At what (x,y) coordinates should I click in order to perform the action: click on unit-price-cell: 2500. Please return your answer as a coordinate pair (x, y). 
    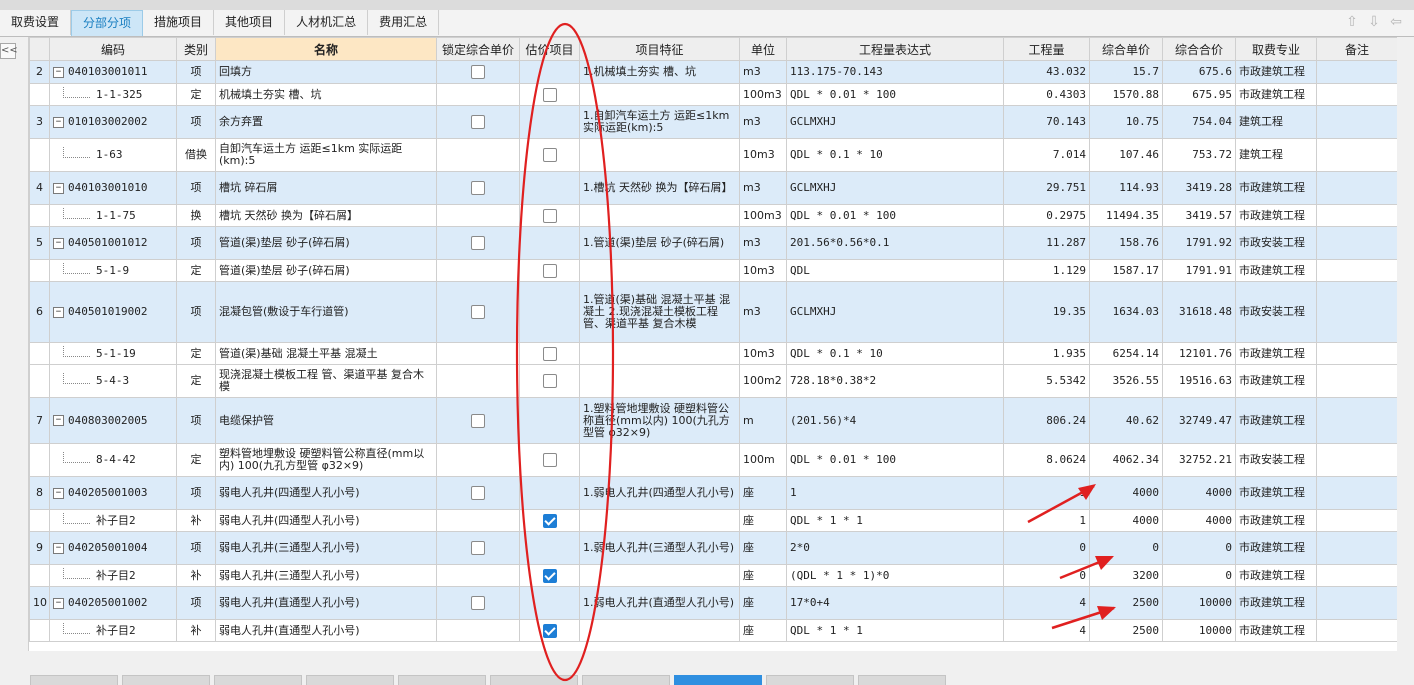
    Looking at the image, I should click on (1126, 630).